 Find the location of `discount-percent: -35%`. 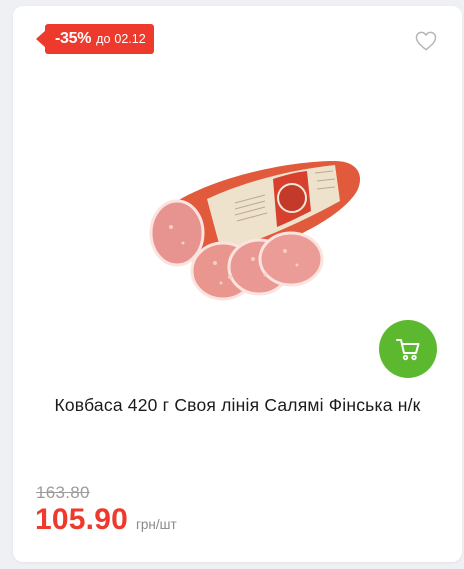

discount-percent: -35% is located at coordinates (73, 38).